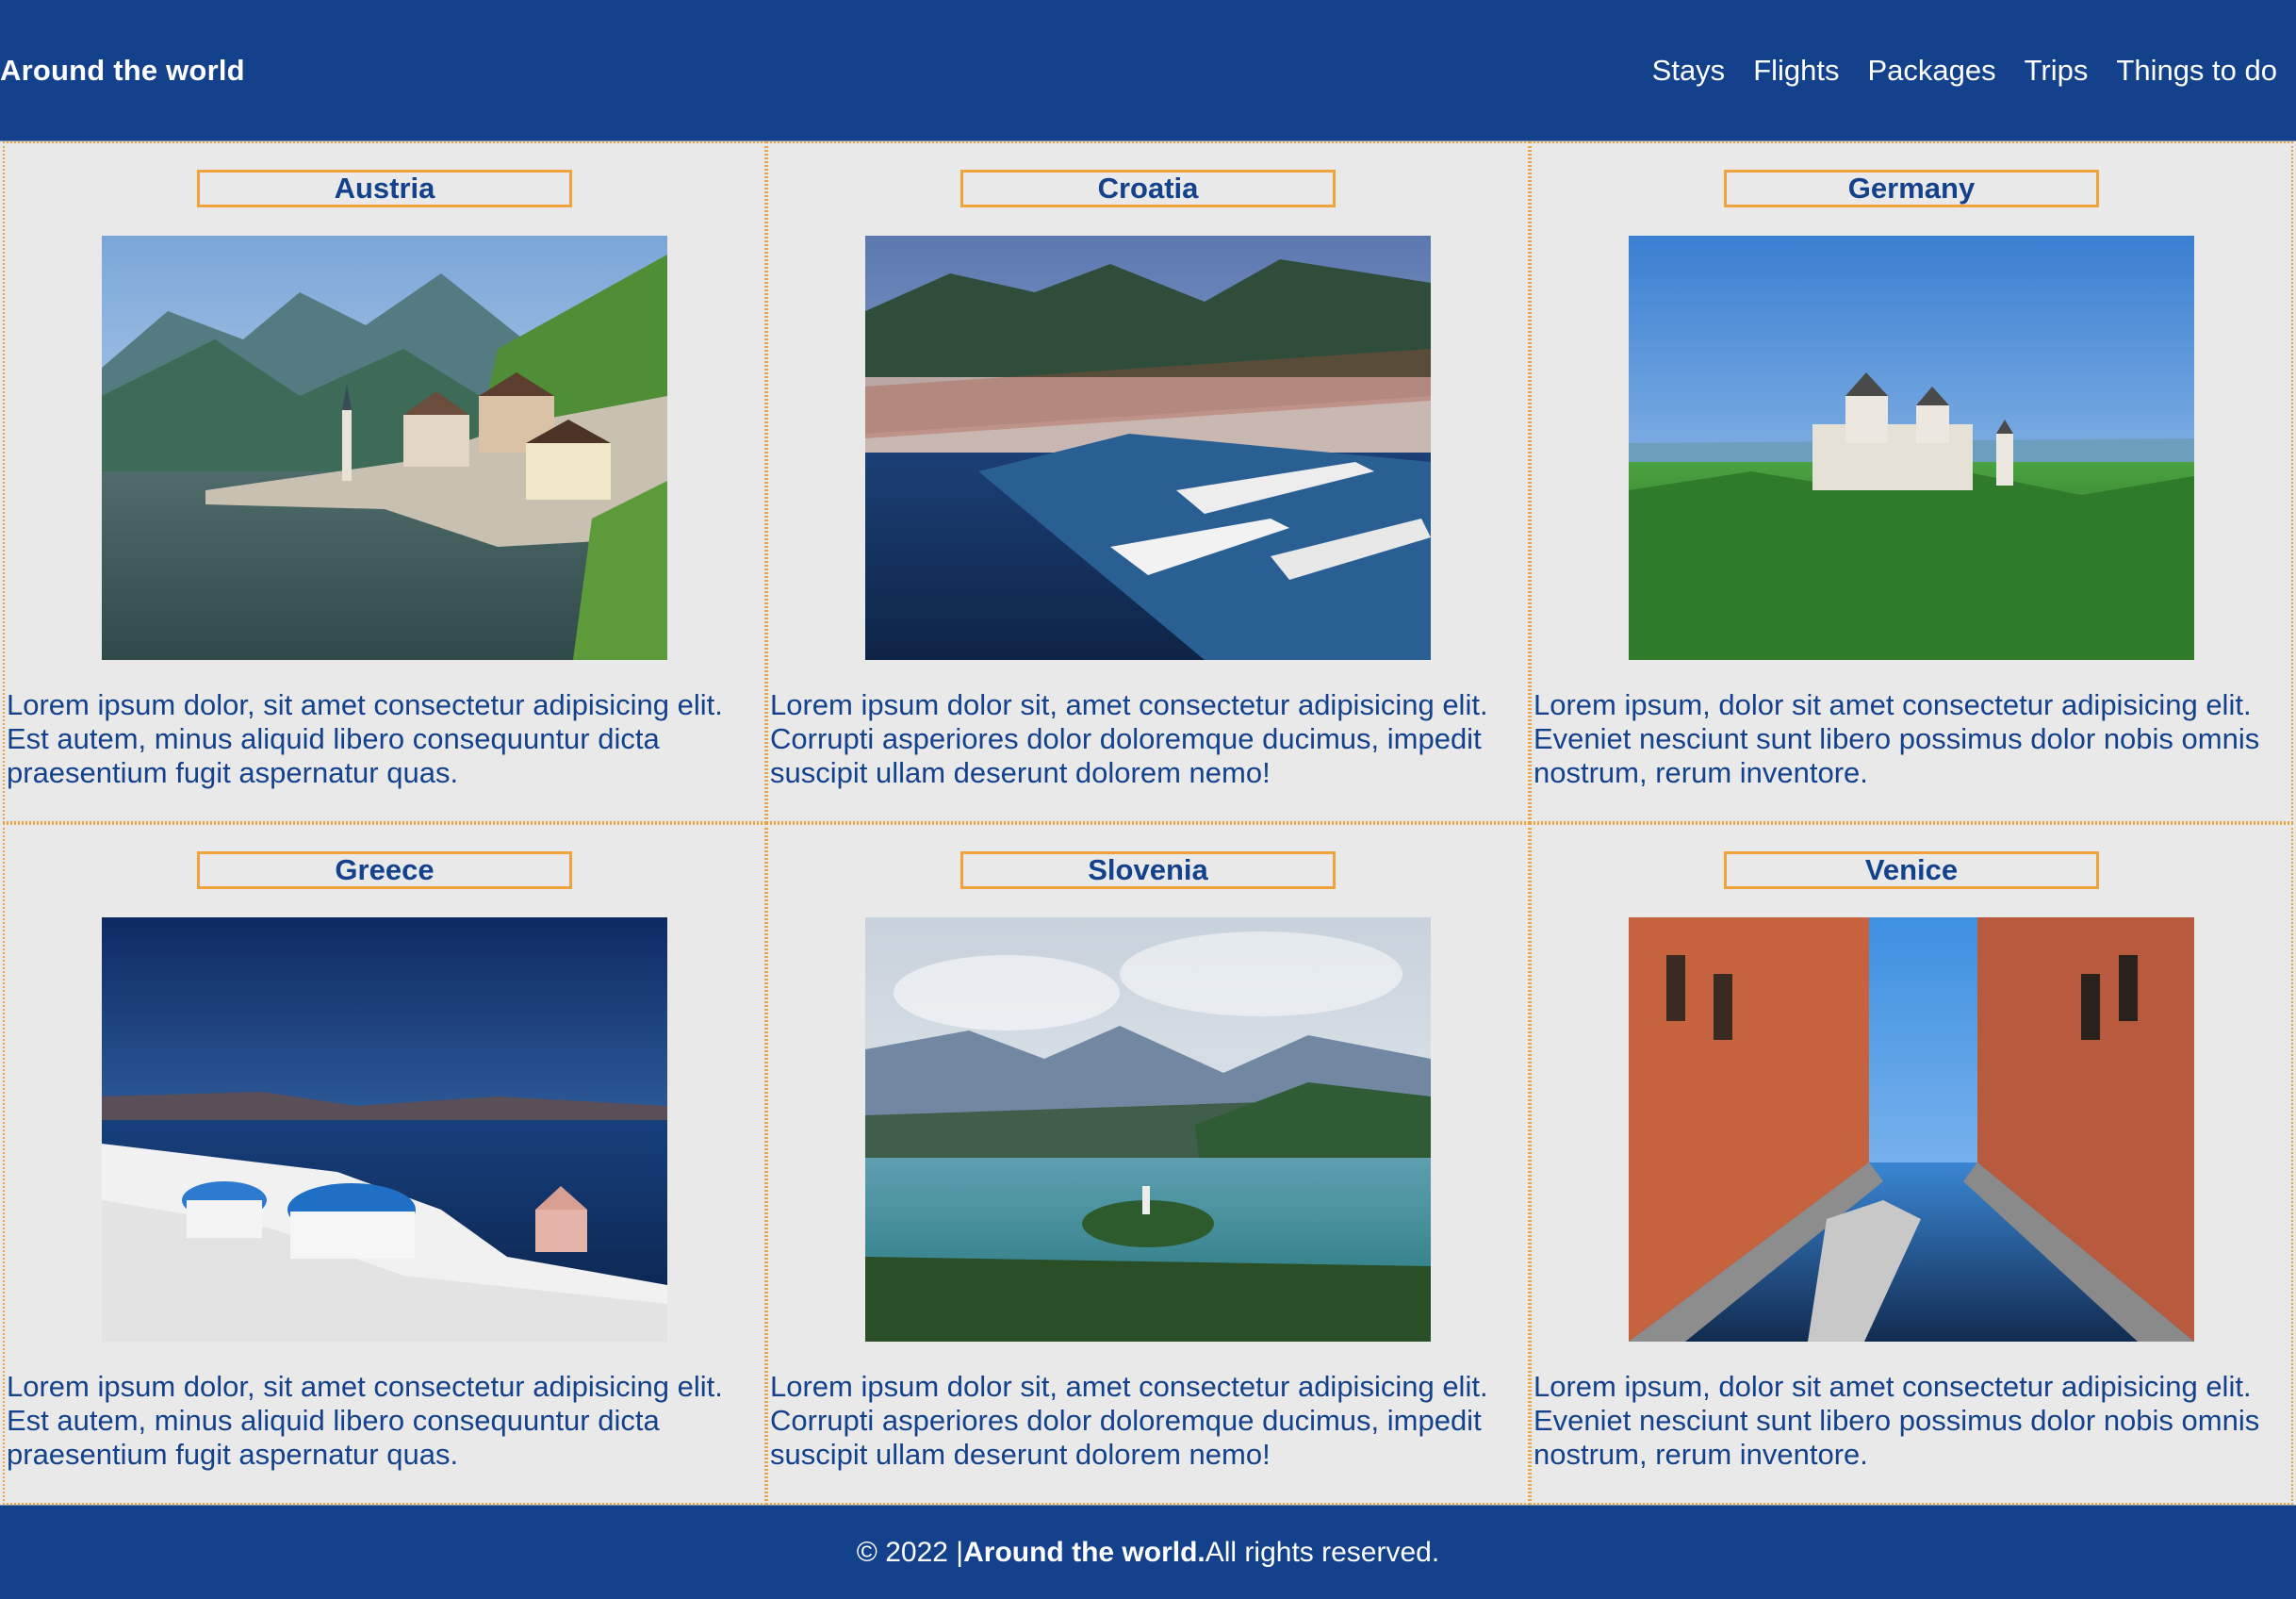  What do you see at coordinates (1796, 71) in the screenshot?
I see `nav-flights: Flights` at bounding box center [1796, 71].